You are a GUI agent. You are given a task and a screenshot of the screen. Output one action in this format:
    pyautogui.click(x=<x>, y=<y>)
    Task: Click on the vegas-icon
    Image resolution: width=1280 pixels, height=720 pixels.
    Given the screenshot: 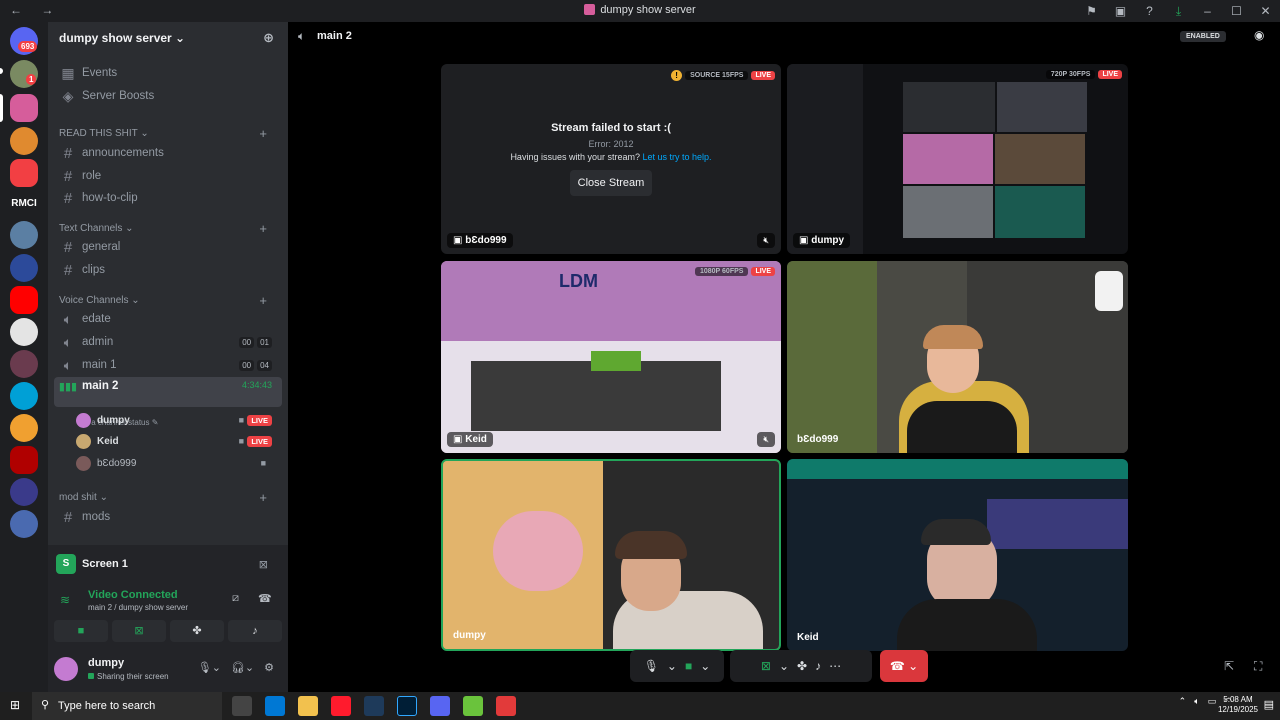 What is the action you would take?
    pyautogui.click(x=374, y=706)
    